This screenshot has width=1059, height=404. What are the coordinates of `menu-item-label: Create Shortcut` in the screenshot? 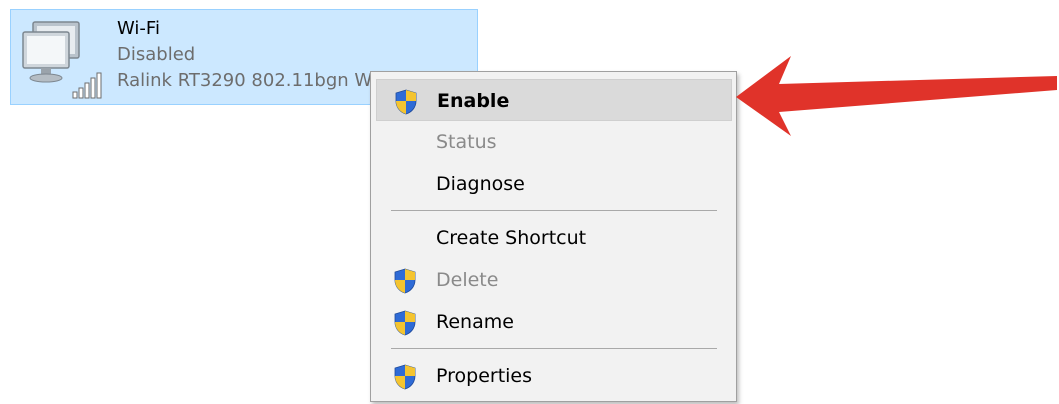 It's located at (511, 238).